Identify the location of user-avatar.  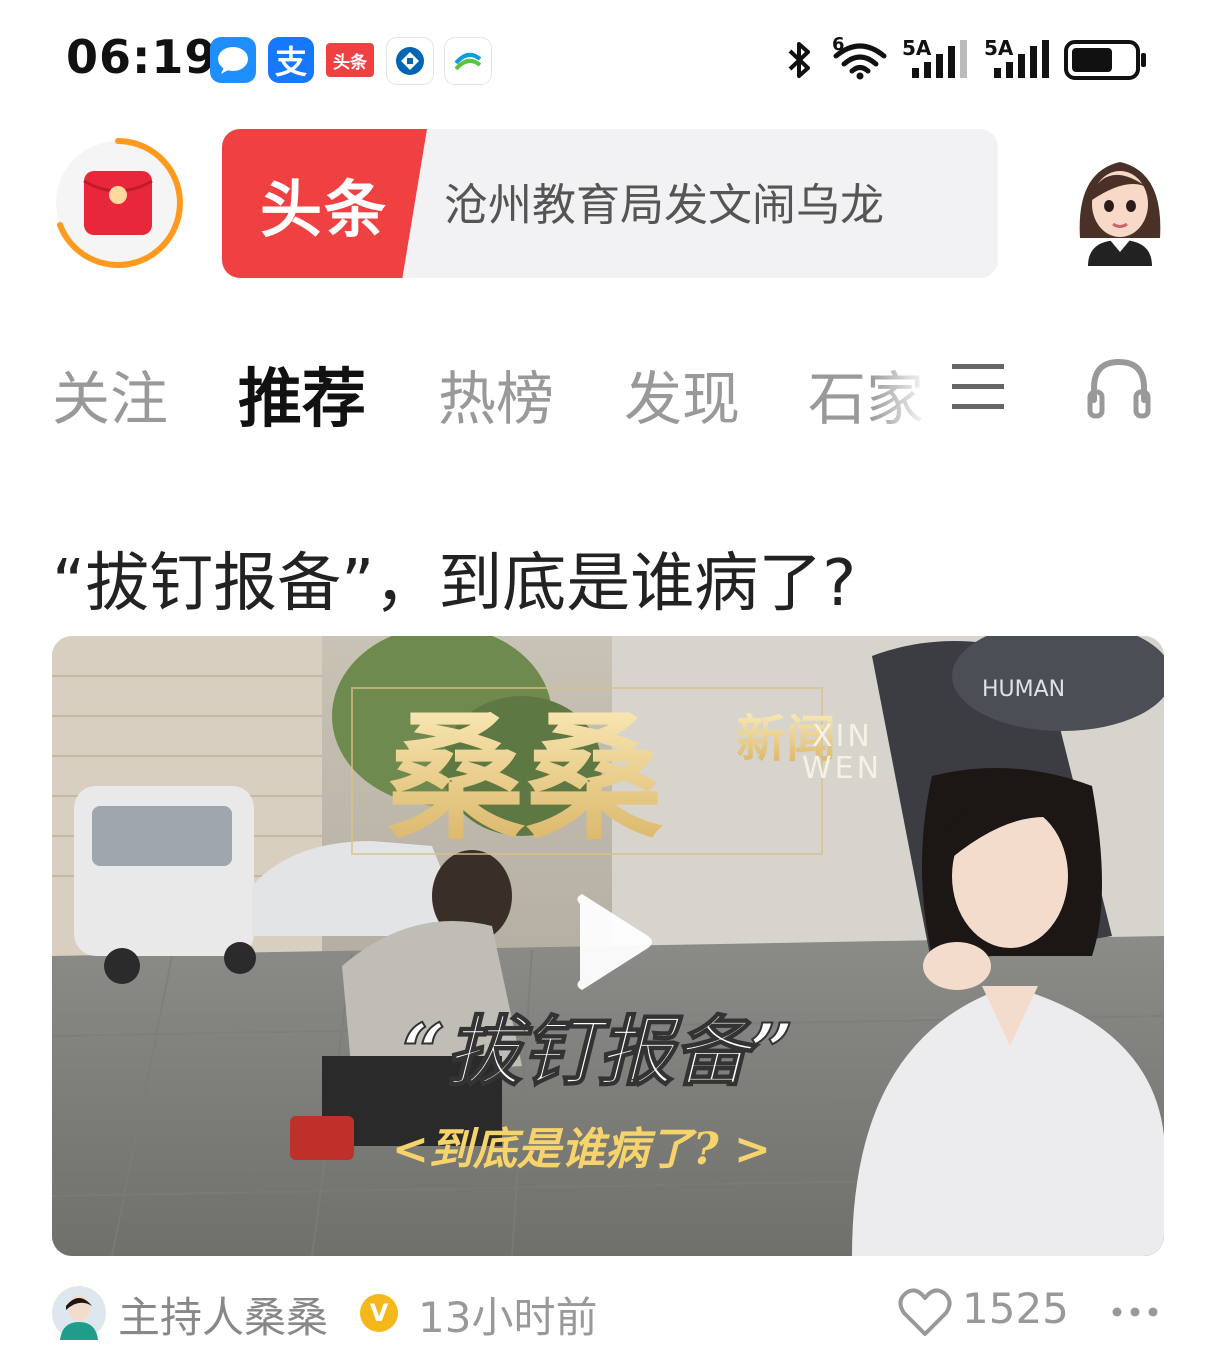
(1120, 204).